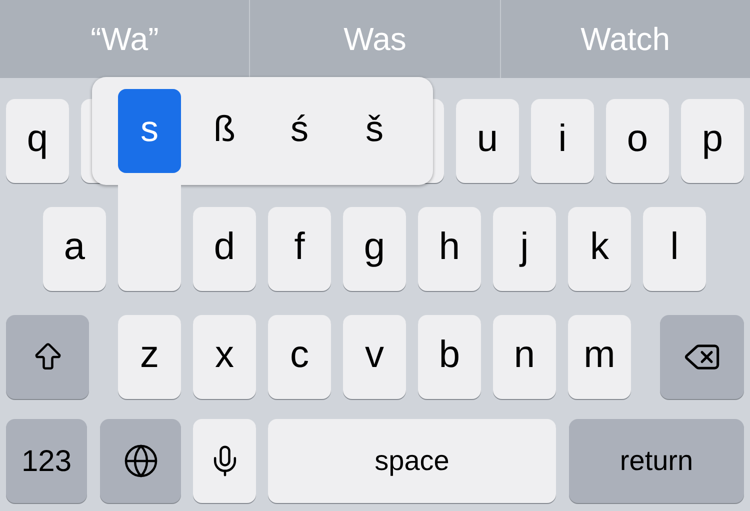  I want to click on microphone-key, so click(224, 461).